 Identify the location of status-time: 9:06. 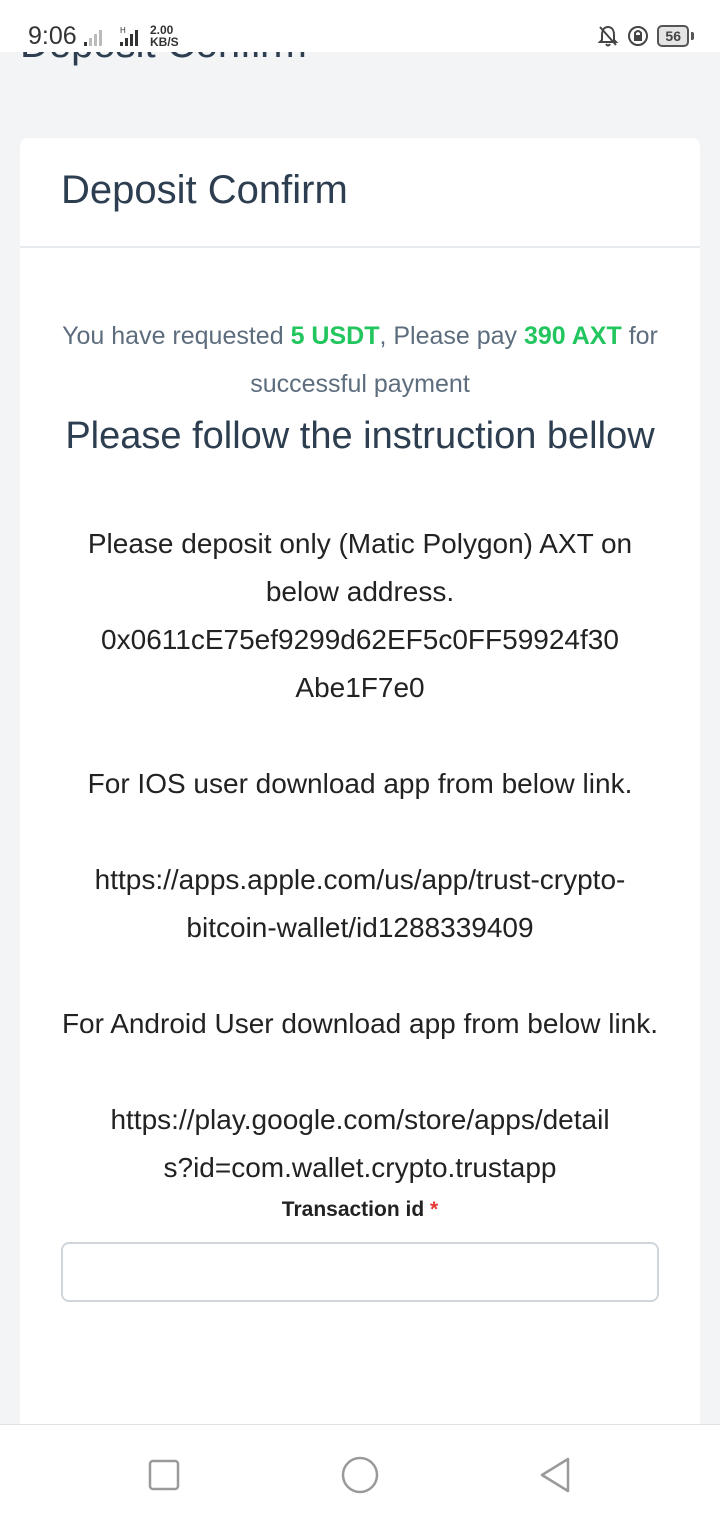
(52, 36).